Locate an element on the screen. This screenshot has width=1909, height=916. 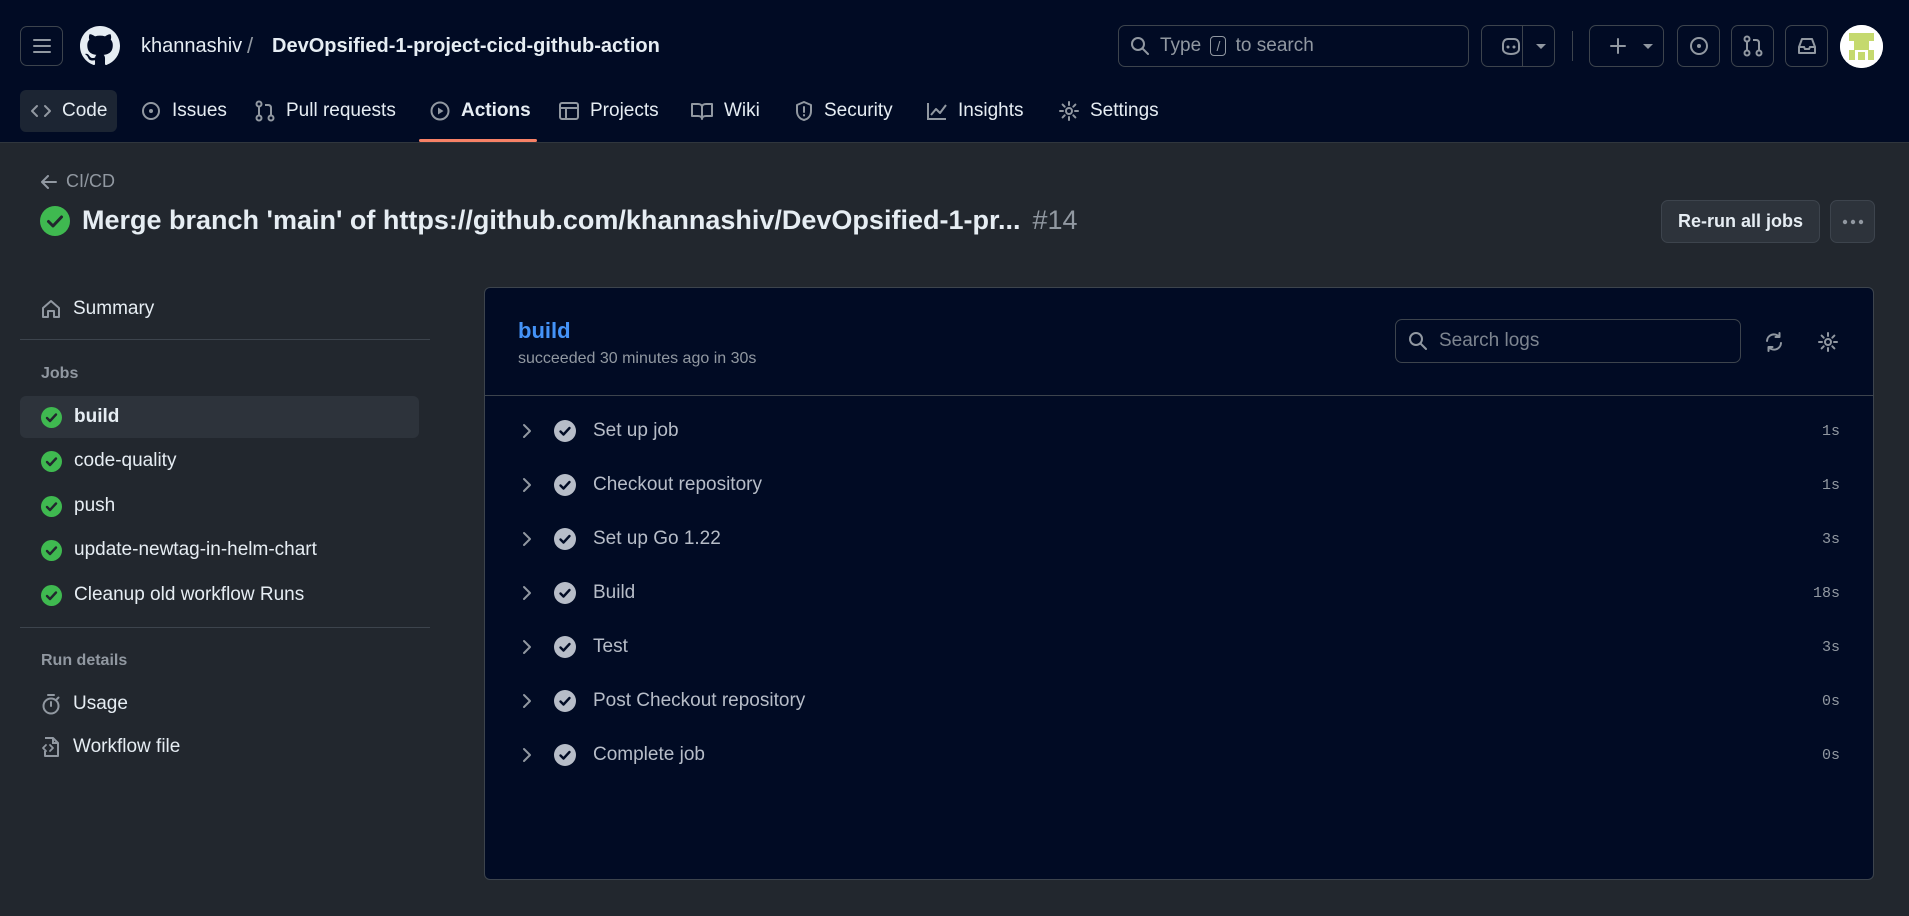
search-logs-field is located at coordinates (1568, 341).